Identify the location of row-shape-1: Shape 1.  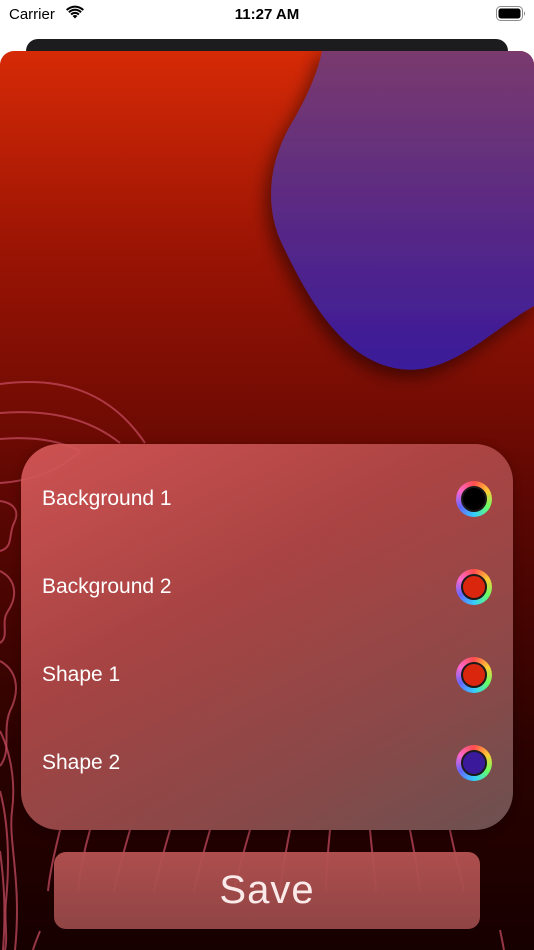
(267, 675).